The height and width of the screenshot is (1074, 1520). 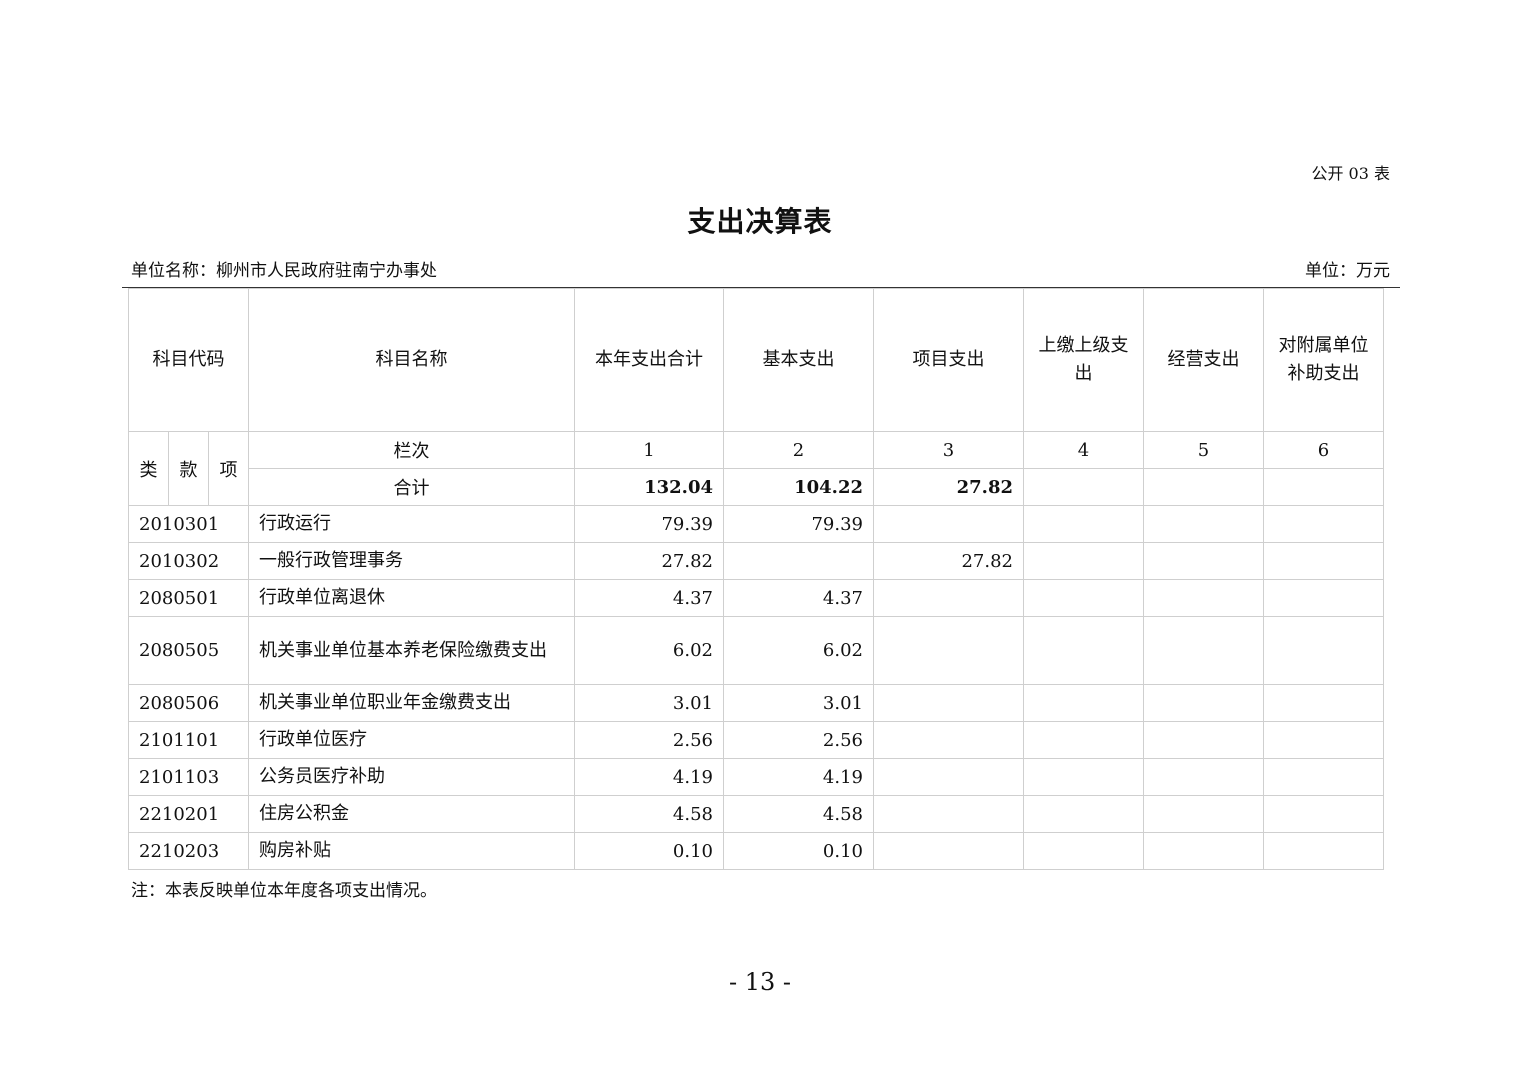 What do you see at coordinates (1323, 360) in the screenshot?
I see `header-subsidy: 对附属单位补助支出` at bounding box center [1323, 360].